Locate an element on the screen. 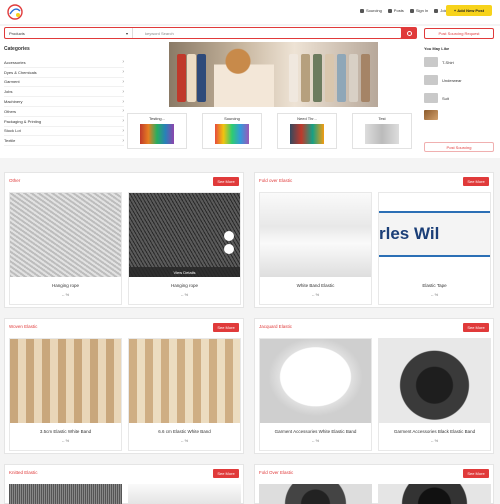  product-card: View Details Hanging rope -- % is located at coordinates (184, 248).